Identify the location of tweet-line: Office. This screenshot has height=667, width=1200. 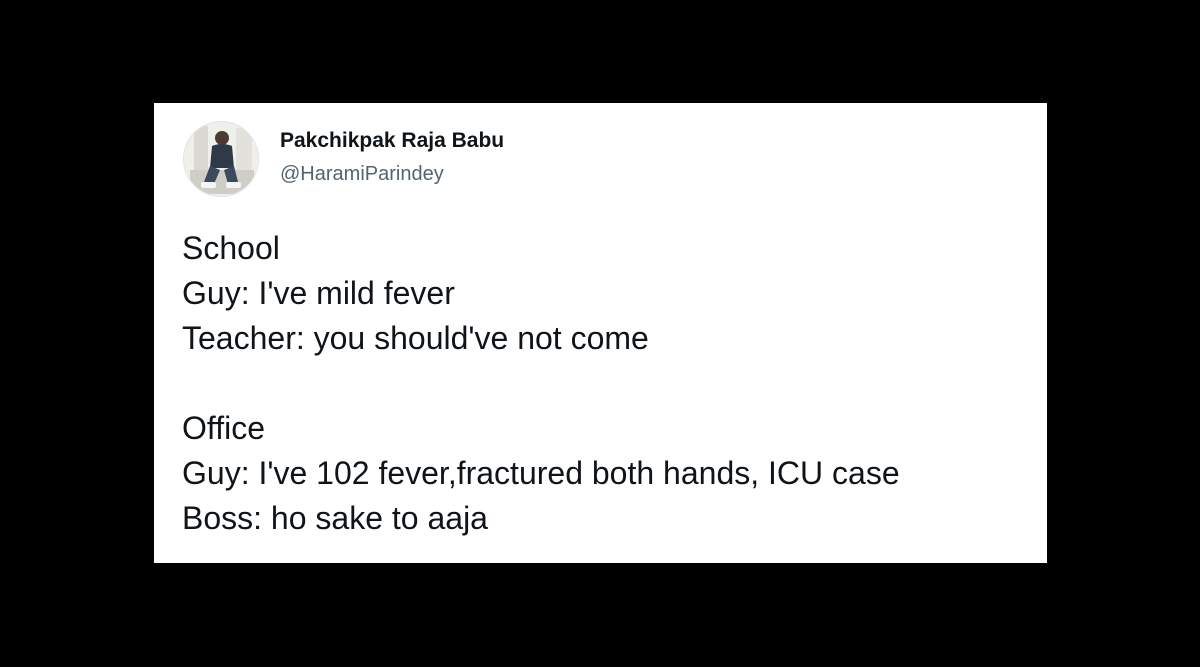
(223, 428).